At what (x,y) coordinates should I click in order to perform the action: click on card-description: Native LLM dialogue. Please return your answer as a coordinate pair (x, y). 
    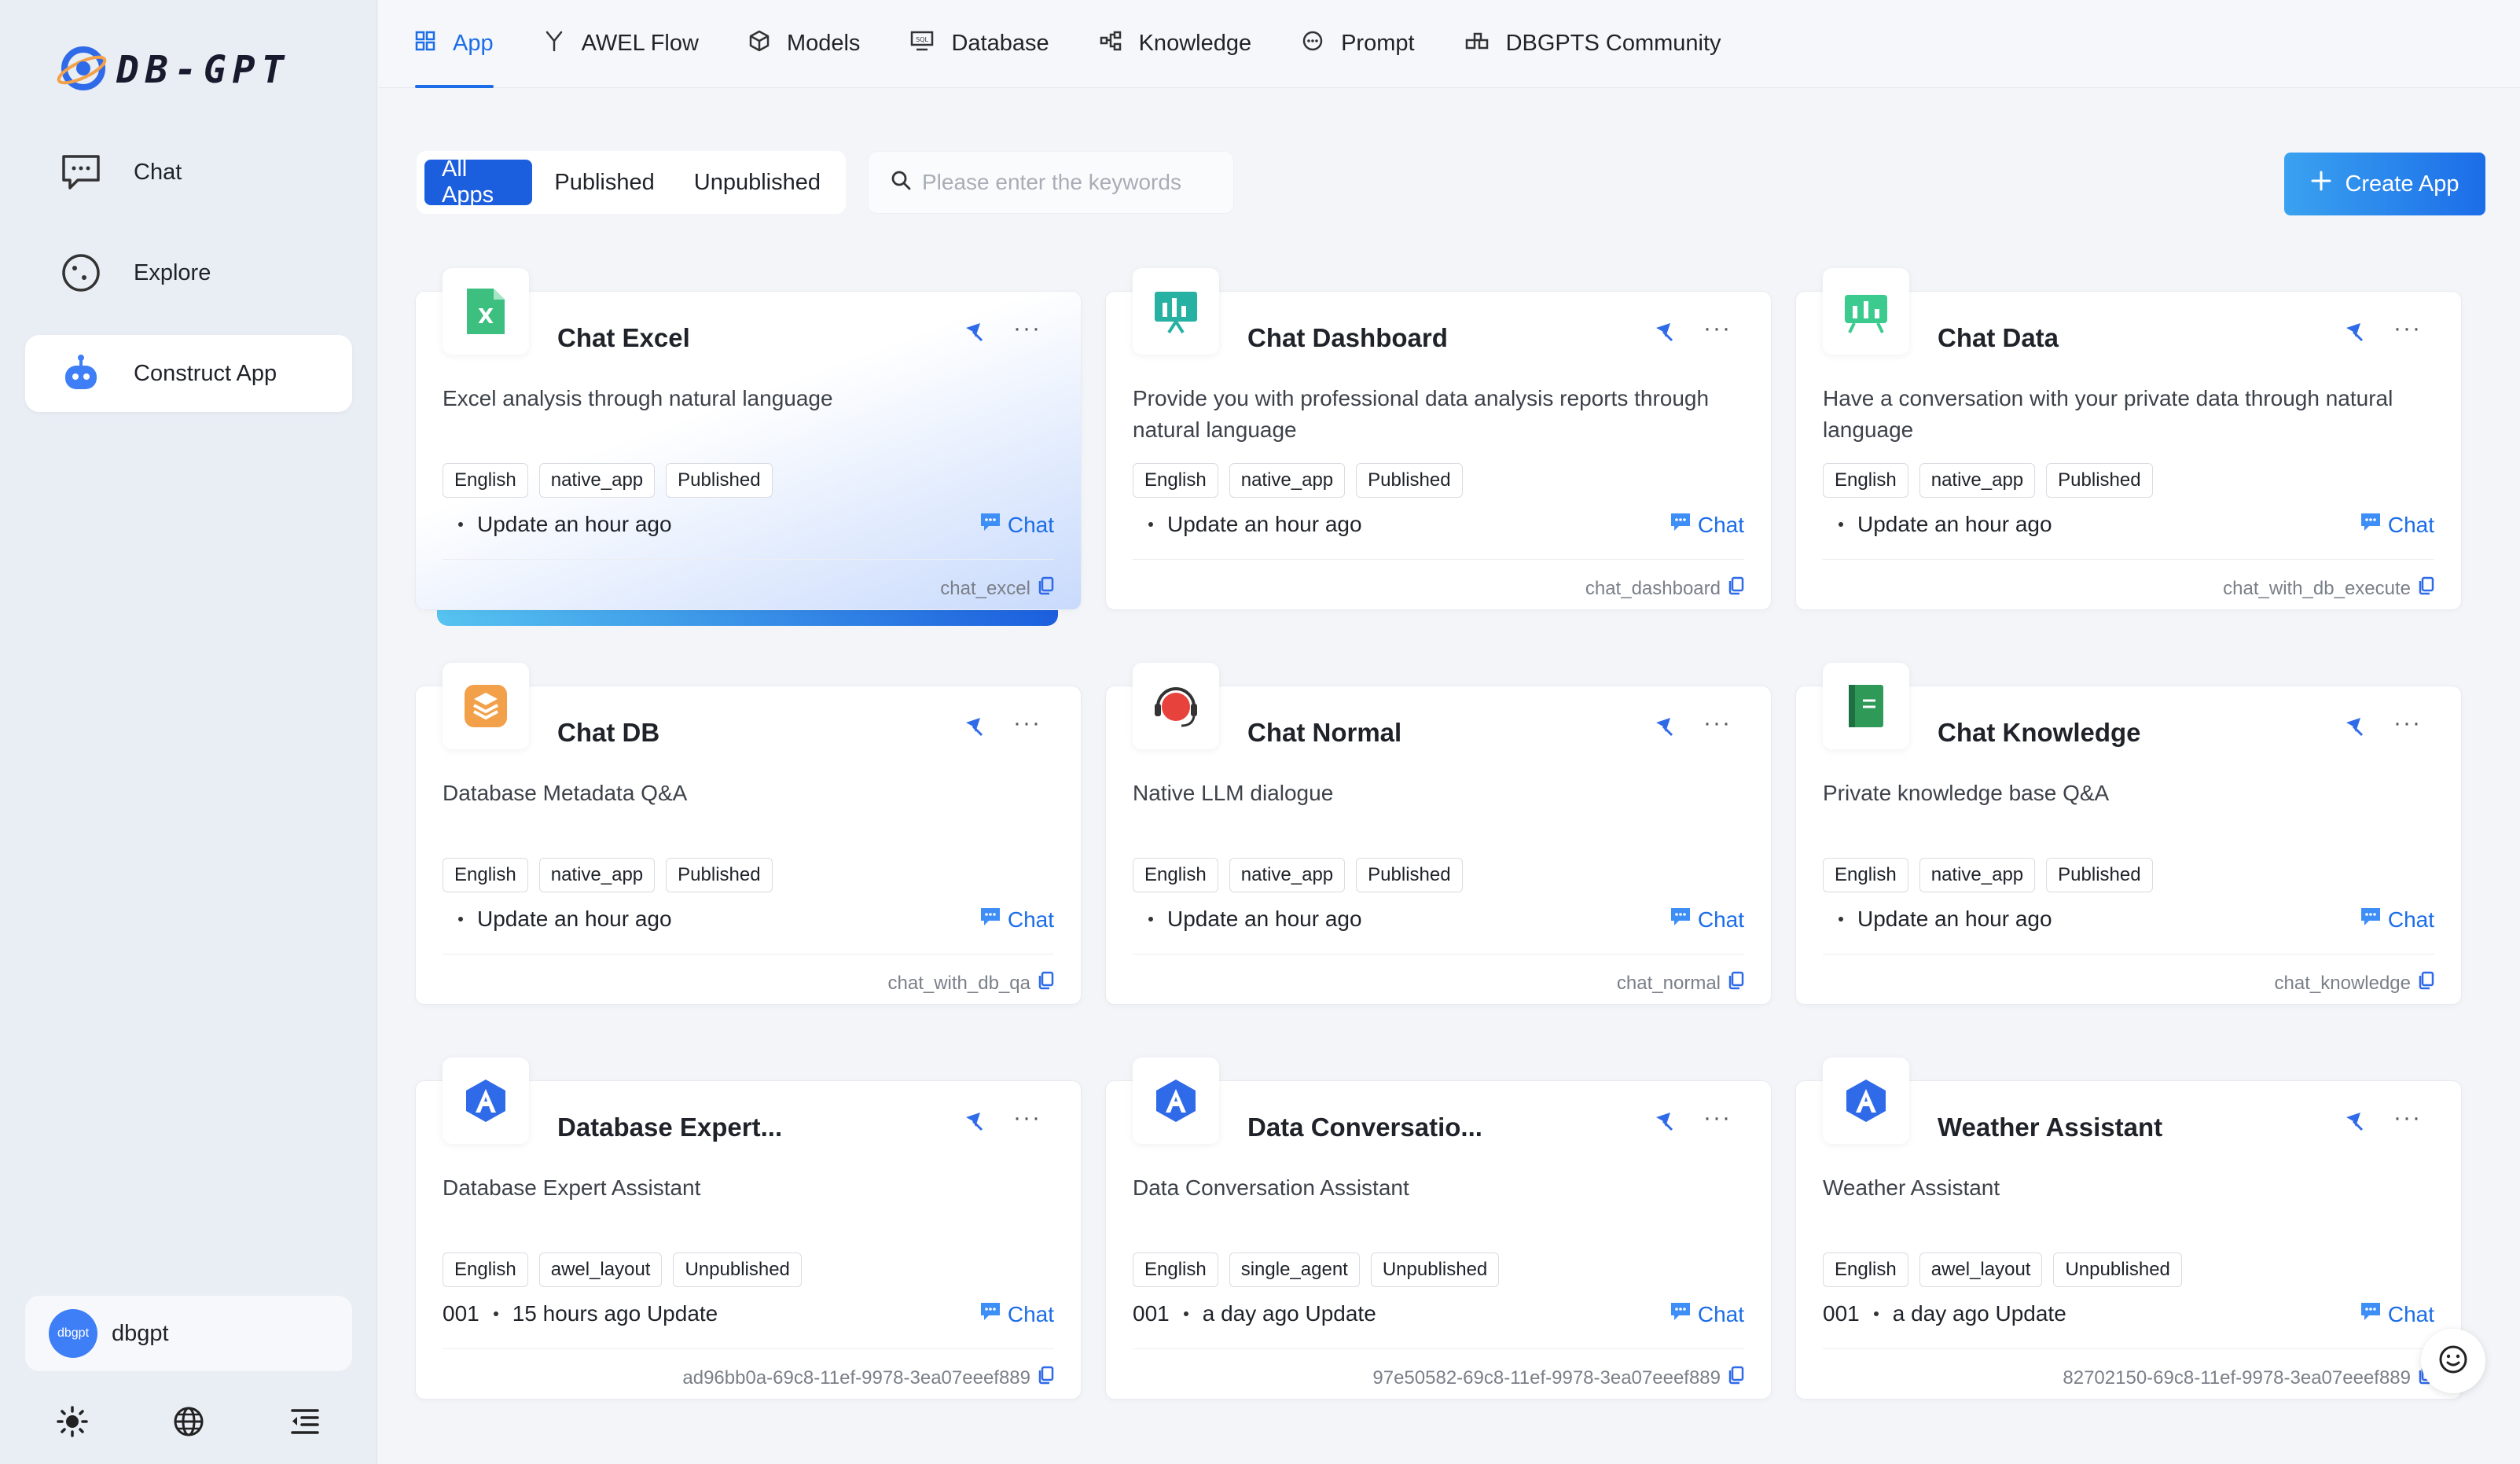
    Looking at the image, I should click on (1233, 793).